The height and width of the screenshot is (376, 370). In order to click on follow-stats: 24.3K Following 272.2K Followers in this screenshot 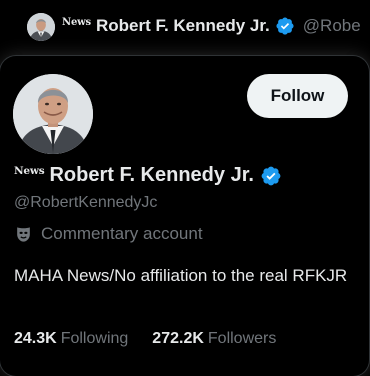, I will do `click(145, 339)`.